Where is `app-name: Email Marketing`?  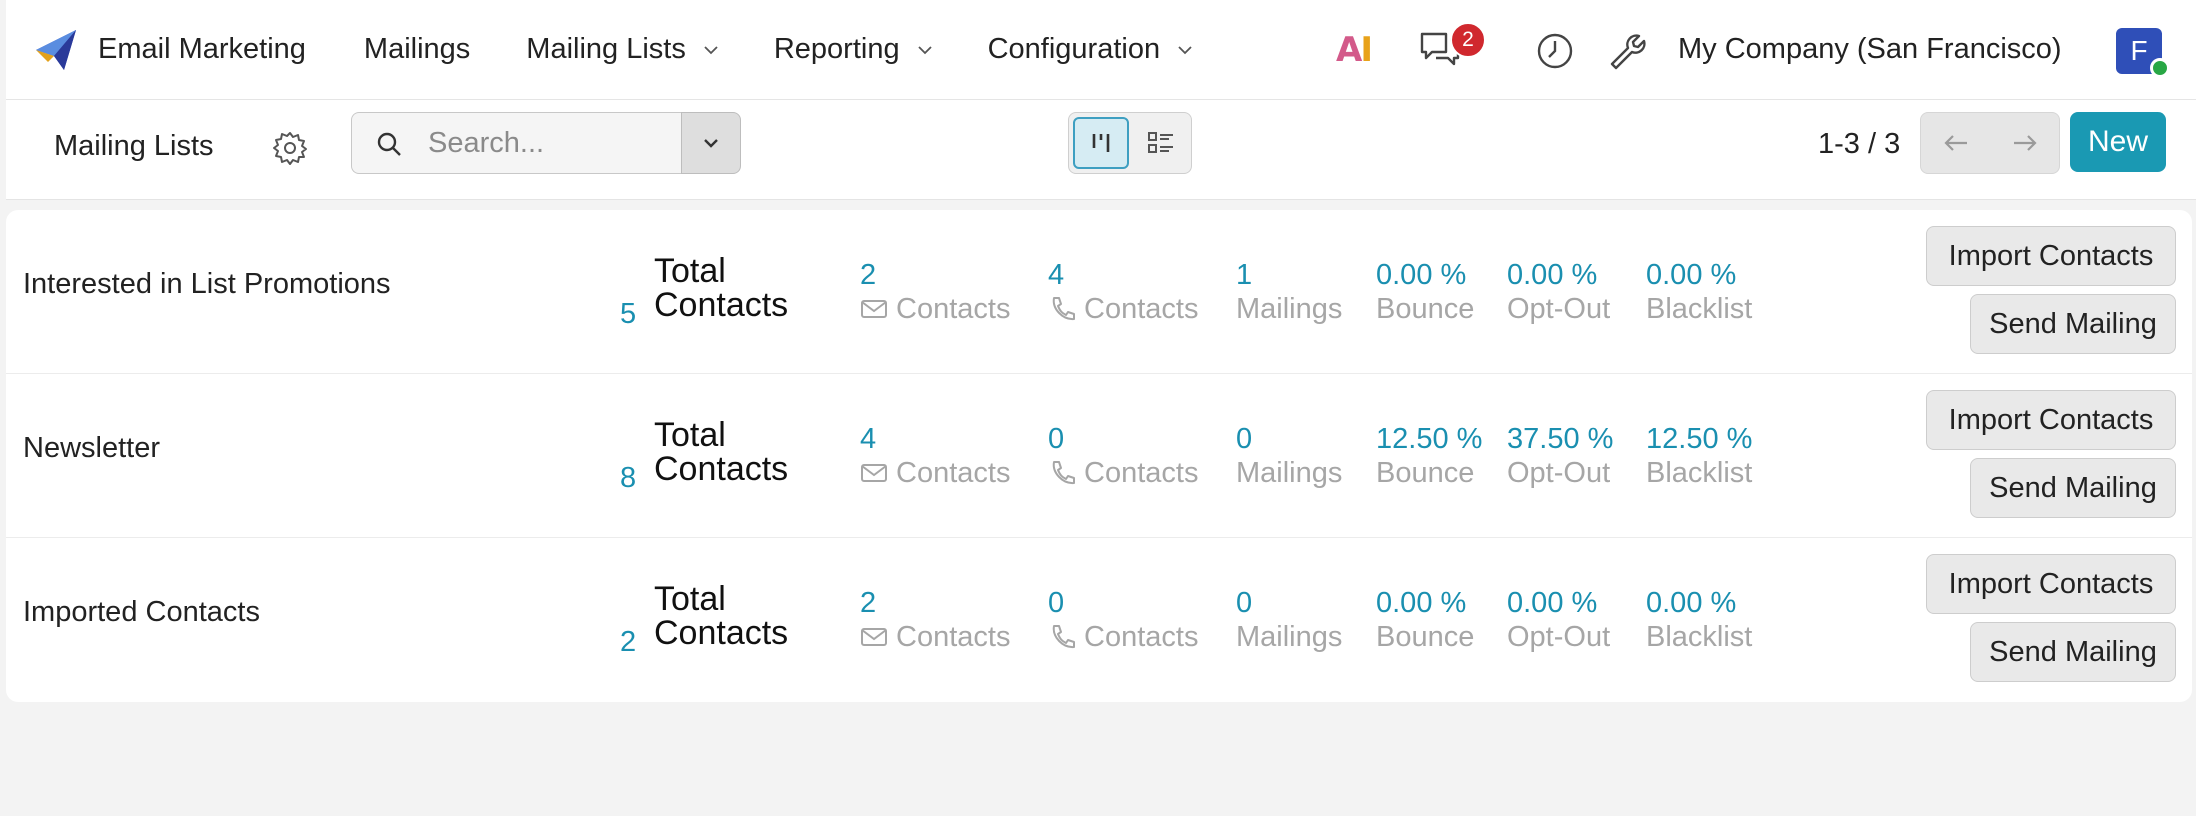
app-name: Email Marketing is located at coordinates (202, 49).